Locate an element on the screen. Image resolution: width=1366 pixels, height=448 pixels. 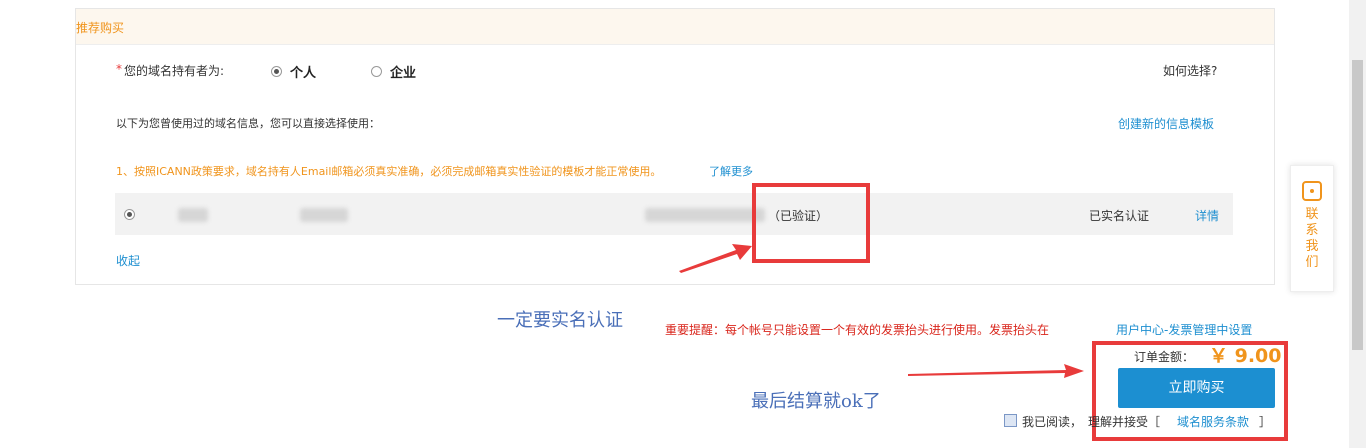
panel-header: 推荐购买 is located at coordinates (675, 27).